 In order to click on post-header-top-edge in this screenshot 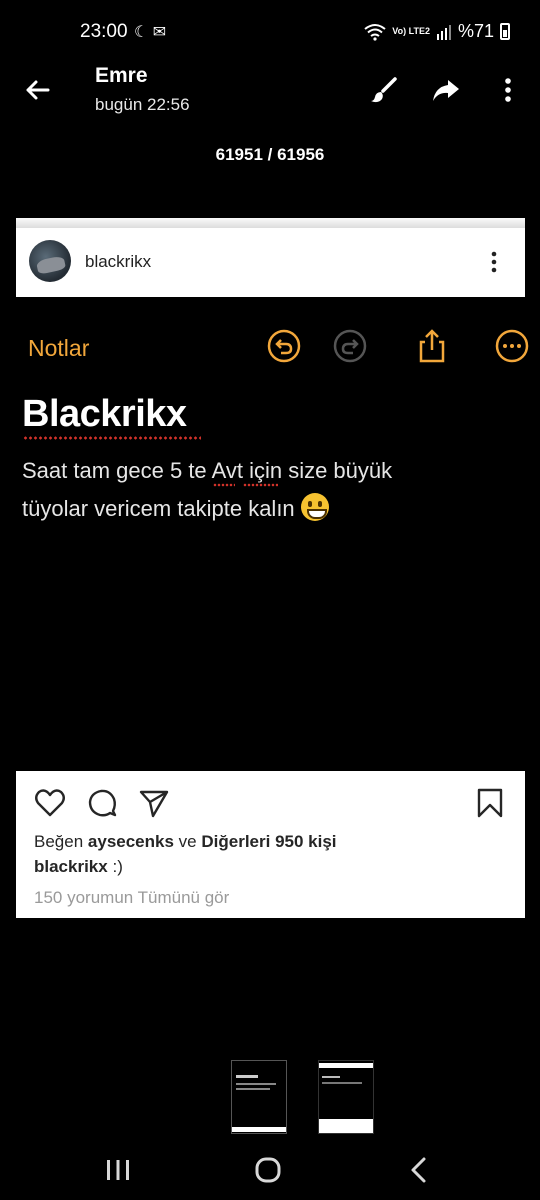, I will do `click(270, 223)`.